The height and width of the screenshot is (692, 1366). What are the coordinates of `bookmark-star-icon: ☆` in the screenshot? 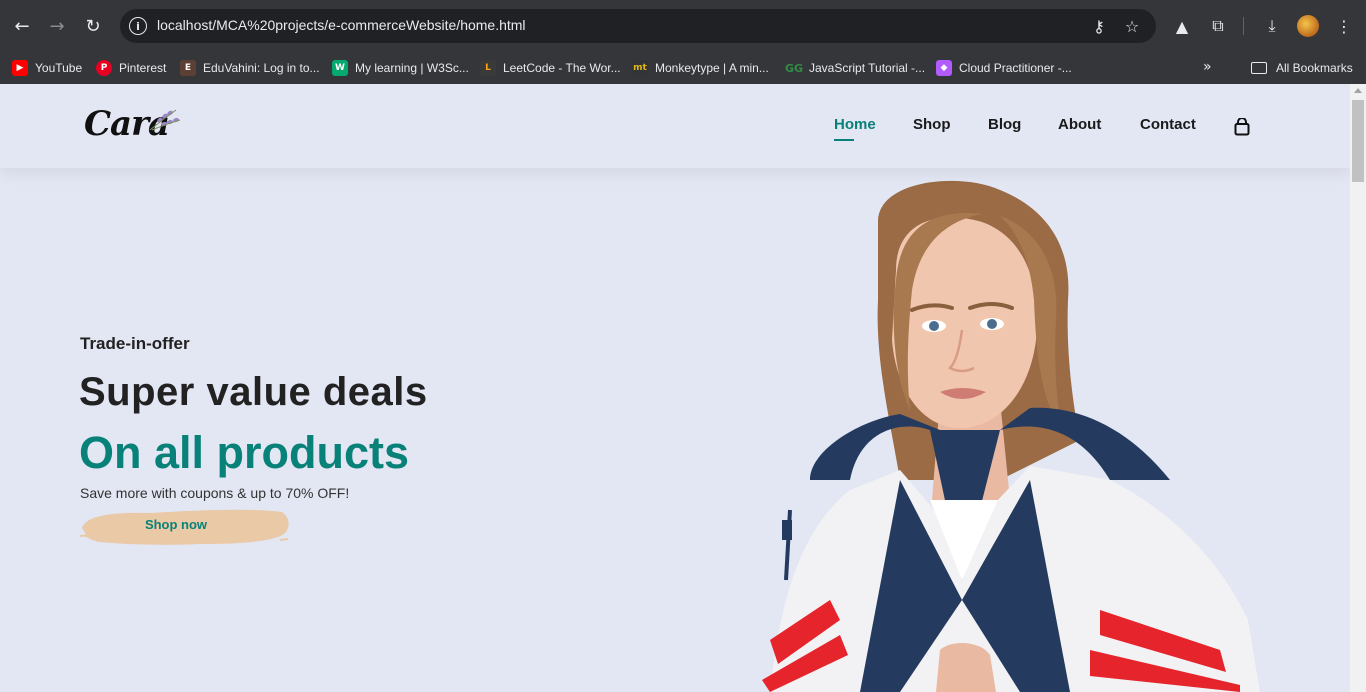 It's located at (1132, 26).